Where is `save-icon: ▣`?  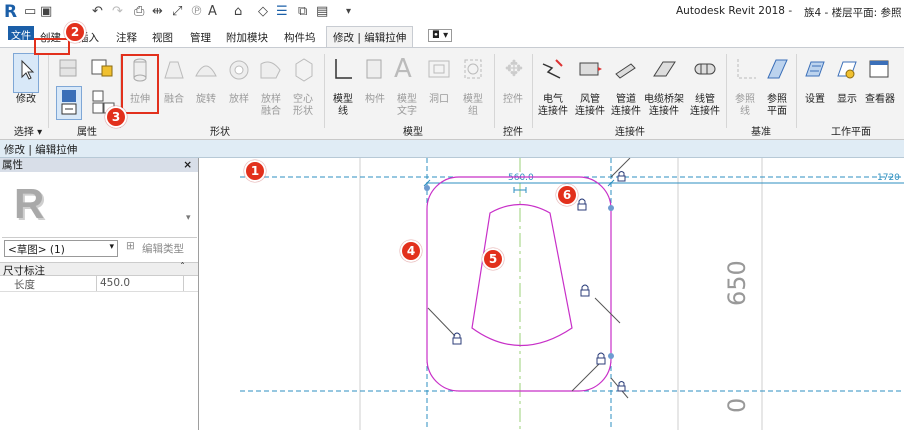 save-icon: ▣ is located at coordinates (46, 12).